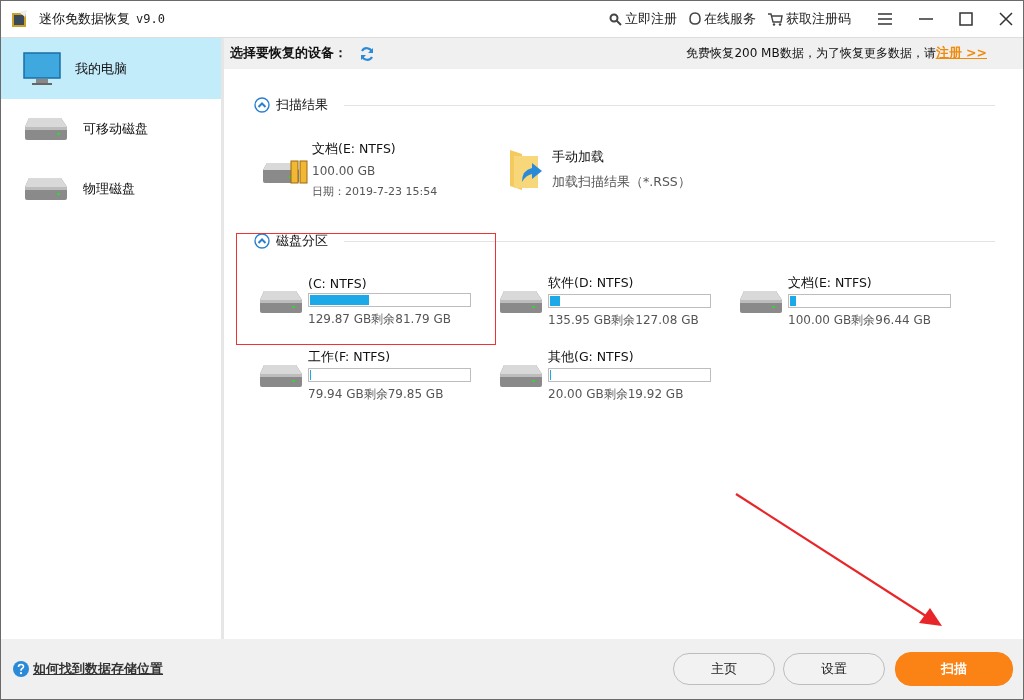  Describe the element at coordinates (378, 302) in the screenshot. I see `partition-item: (C: NTFS) 129.87 GB剩余81.79 GB` at that location.